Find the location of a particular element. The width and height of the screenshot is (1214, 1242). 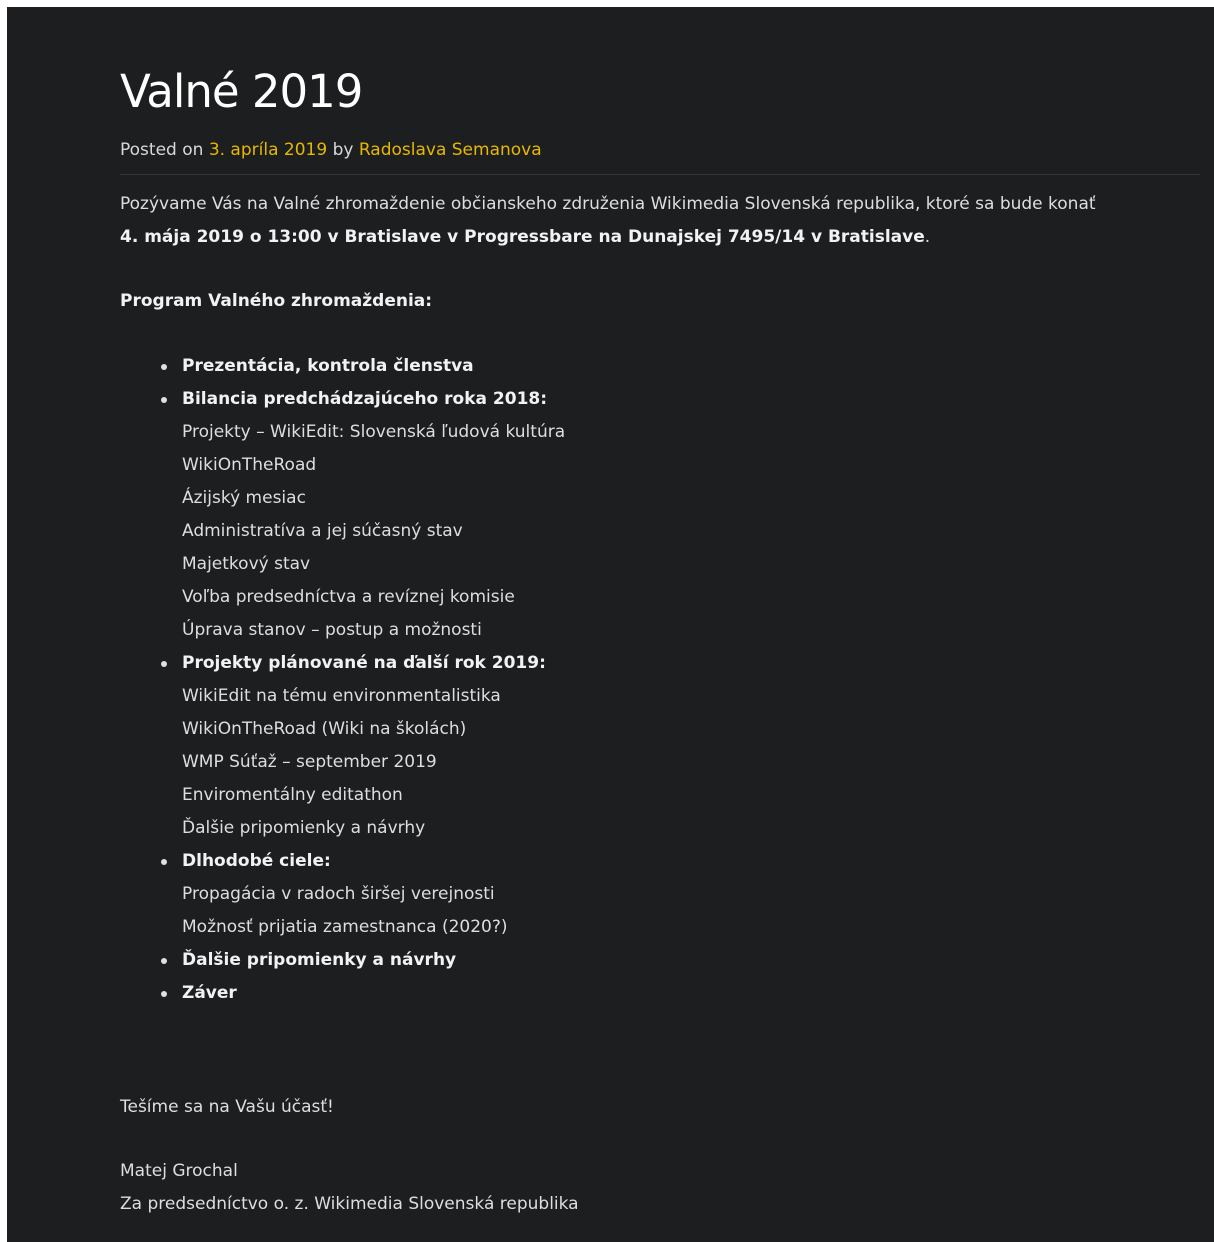

post-author-link: Radoslava Semanova is located at coordinates (450, 150).